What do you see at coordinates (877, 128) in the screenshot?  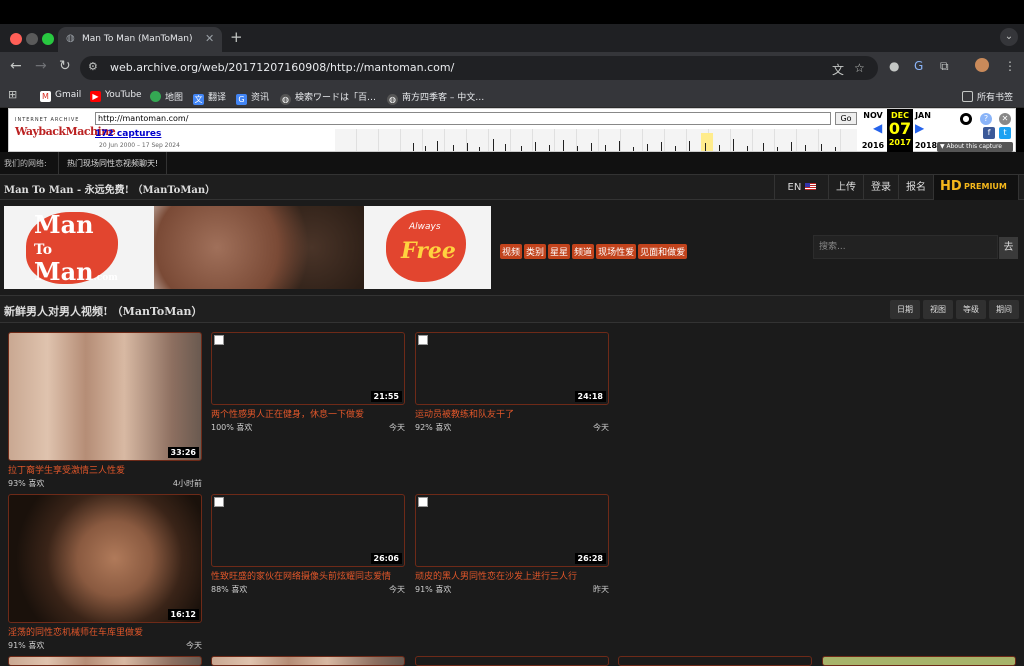 I see `prev-capture-arrow-icon: ◀` at bounding box center [877, 128].